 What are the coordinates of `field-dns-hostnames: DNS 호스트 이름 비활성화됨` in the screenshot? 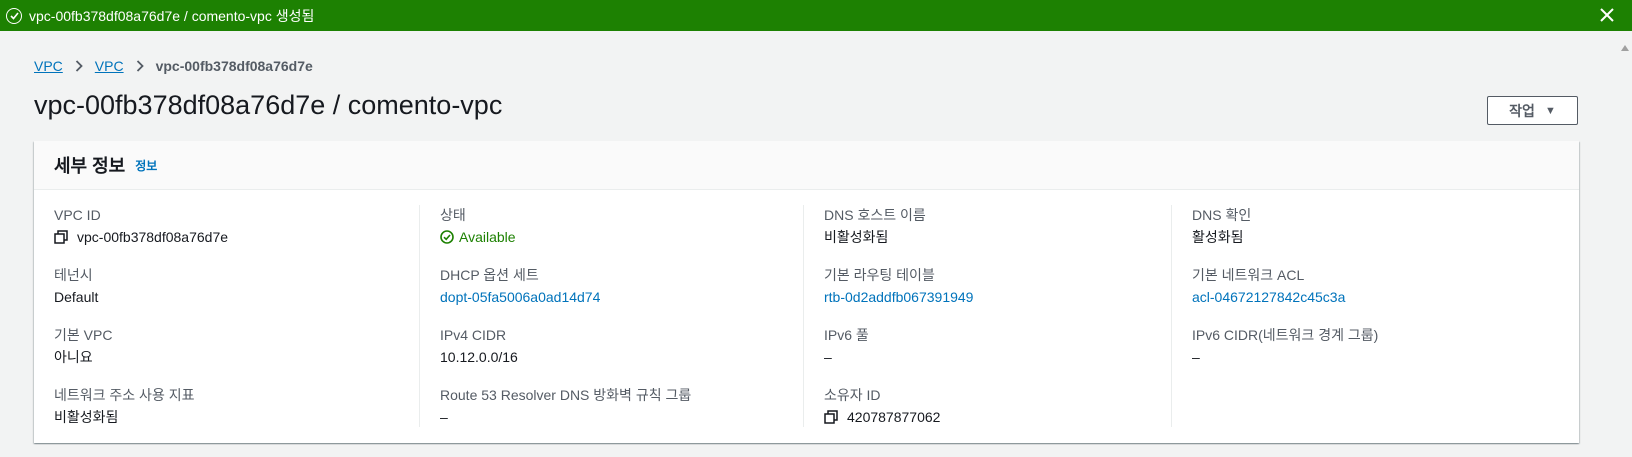 It's located at (997, 235).